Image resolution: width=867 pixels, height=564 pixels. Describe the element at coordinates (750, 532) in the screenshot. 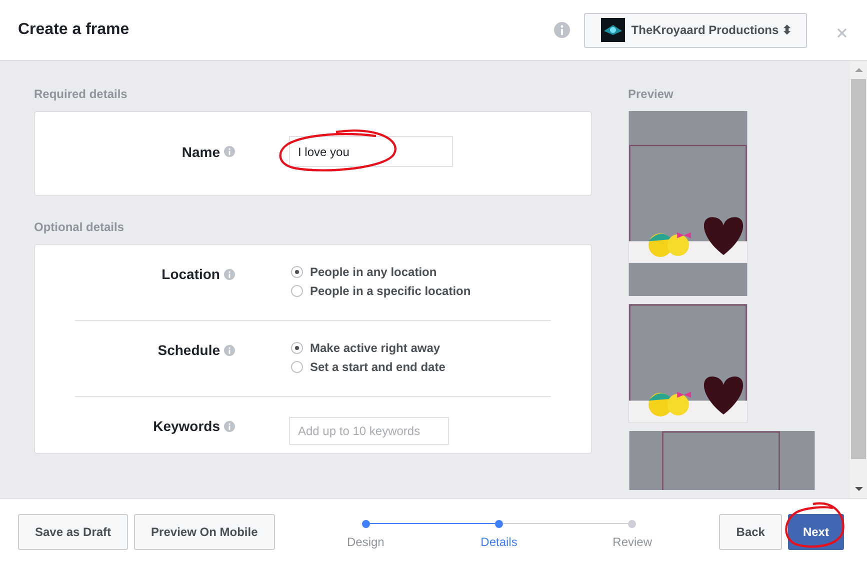

I see `back-button: Back` at that location.